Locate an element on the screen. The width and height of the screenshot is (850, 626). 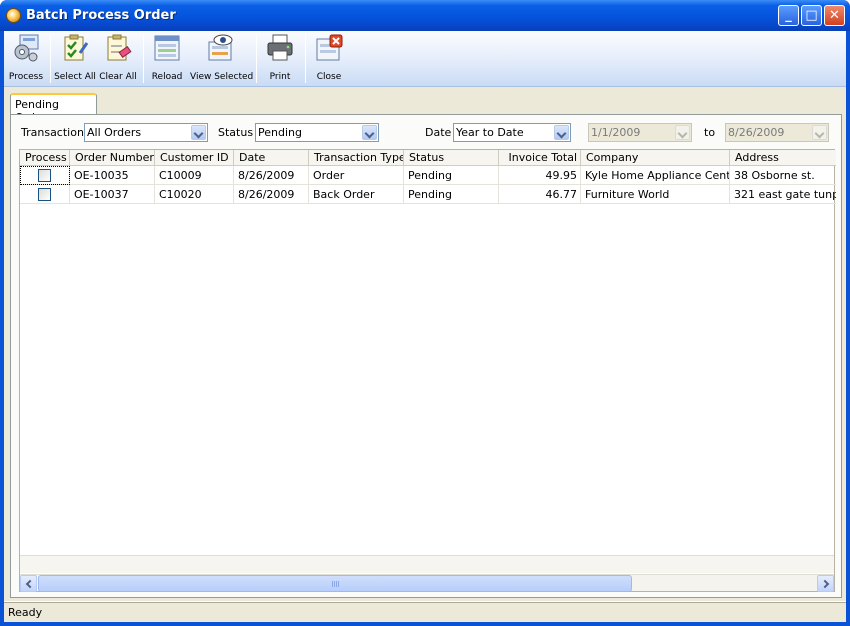
title-bar: Batch Process Order _ □ ✕ is located at coordinates (425, 15).